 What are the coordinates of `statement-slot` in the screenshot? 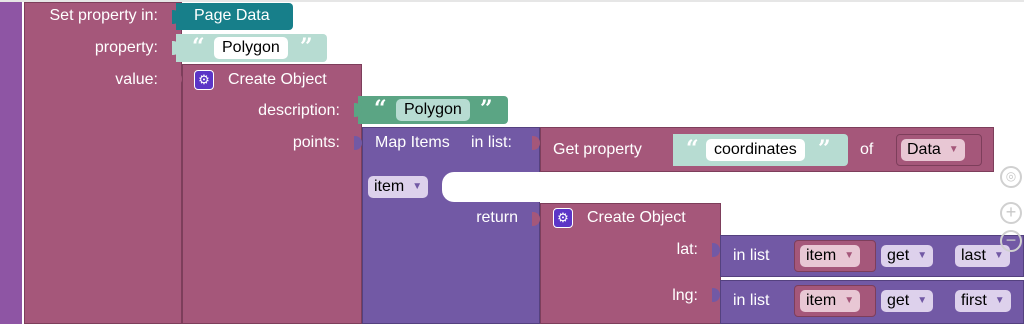 It's located at (733, 187).